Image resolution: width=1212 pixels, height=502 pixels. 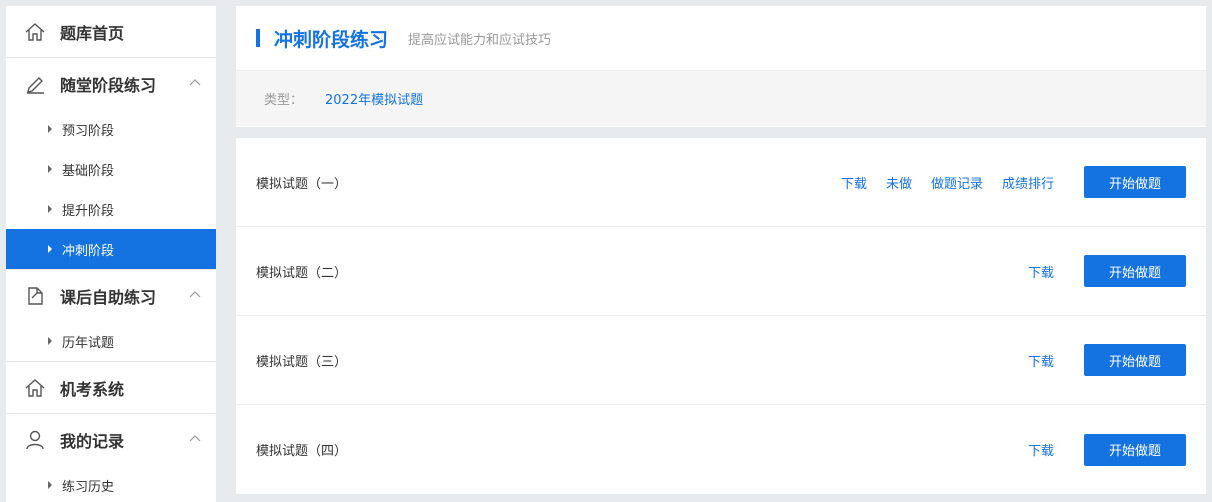 What do you see at coordinates (957, 182) in the screenshot?
I see `record-link: 做题记录` at bounding box center [957, 182].